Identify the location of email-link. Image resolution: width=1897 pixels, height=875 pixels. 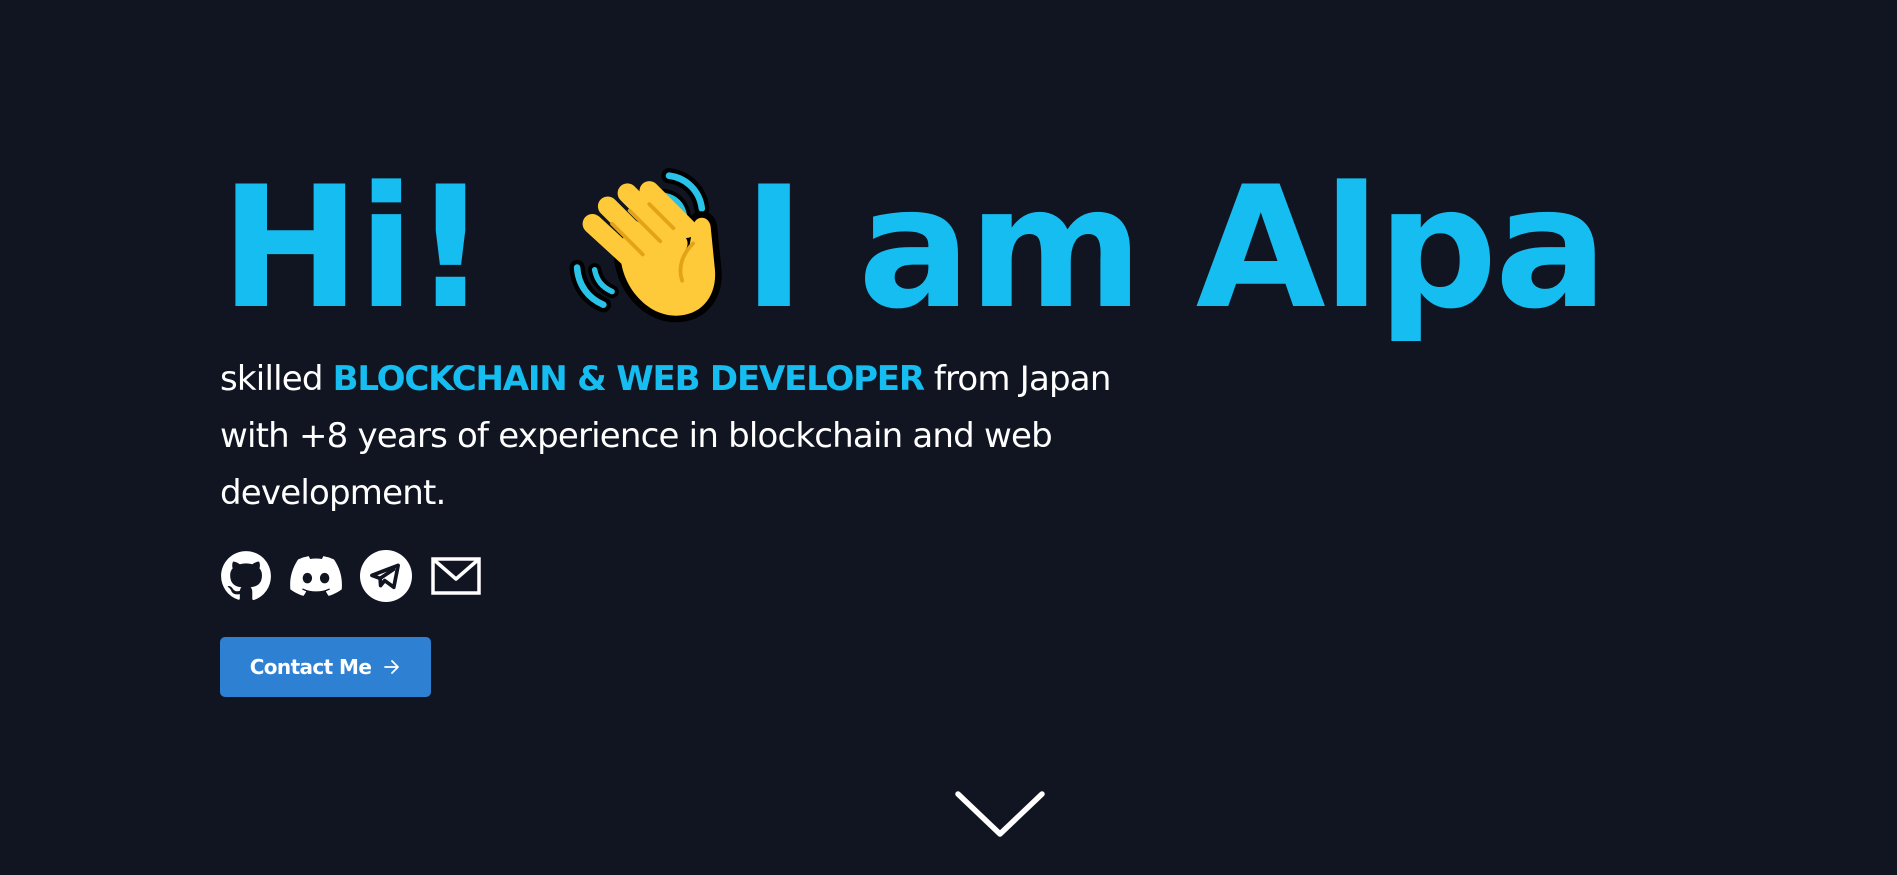
(456, 576).